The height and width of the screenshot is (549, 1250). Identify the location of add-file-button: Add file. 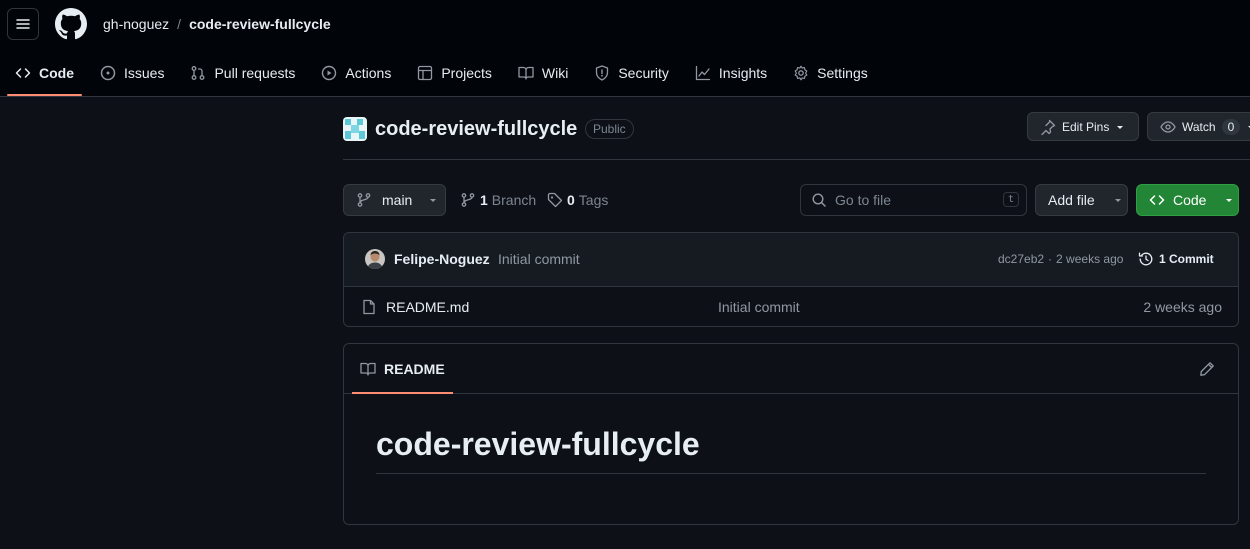
(1081, 200).